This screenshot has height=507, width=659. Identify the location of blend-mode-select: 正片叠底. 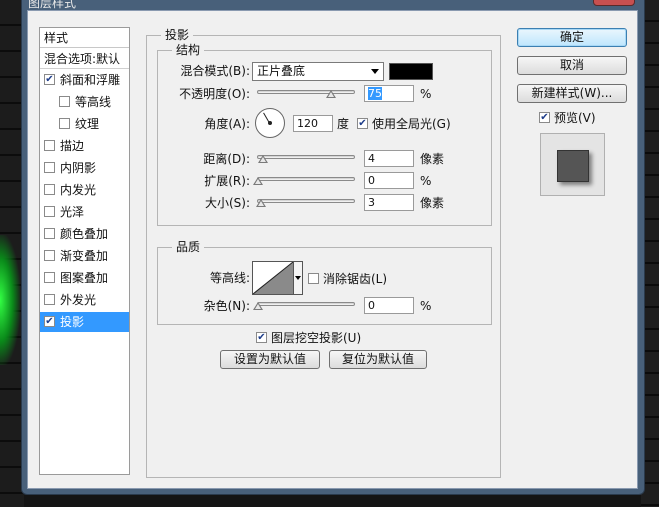
(318, 71).